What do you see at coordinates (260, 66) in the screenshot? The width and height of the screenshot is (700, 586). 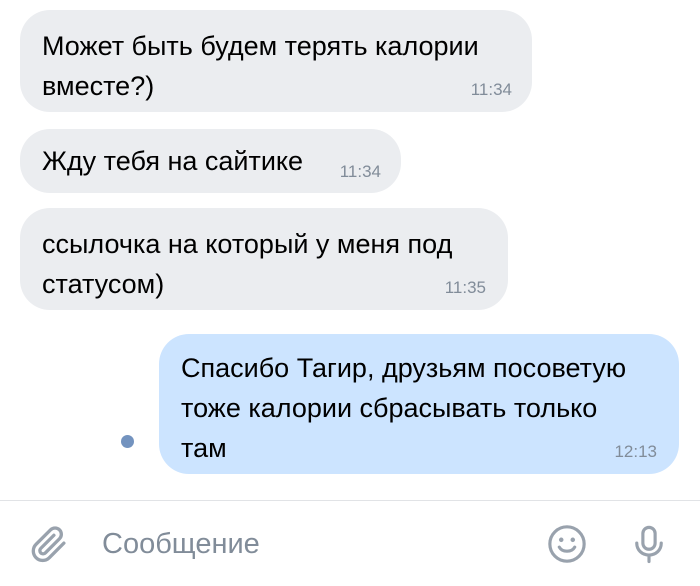 I see `message-text: Может быть будем терять калории вместе?)` at bounding box center [260, 66].